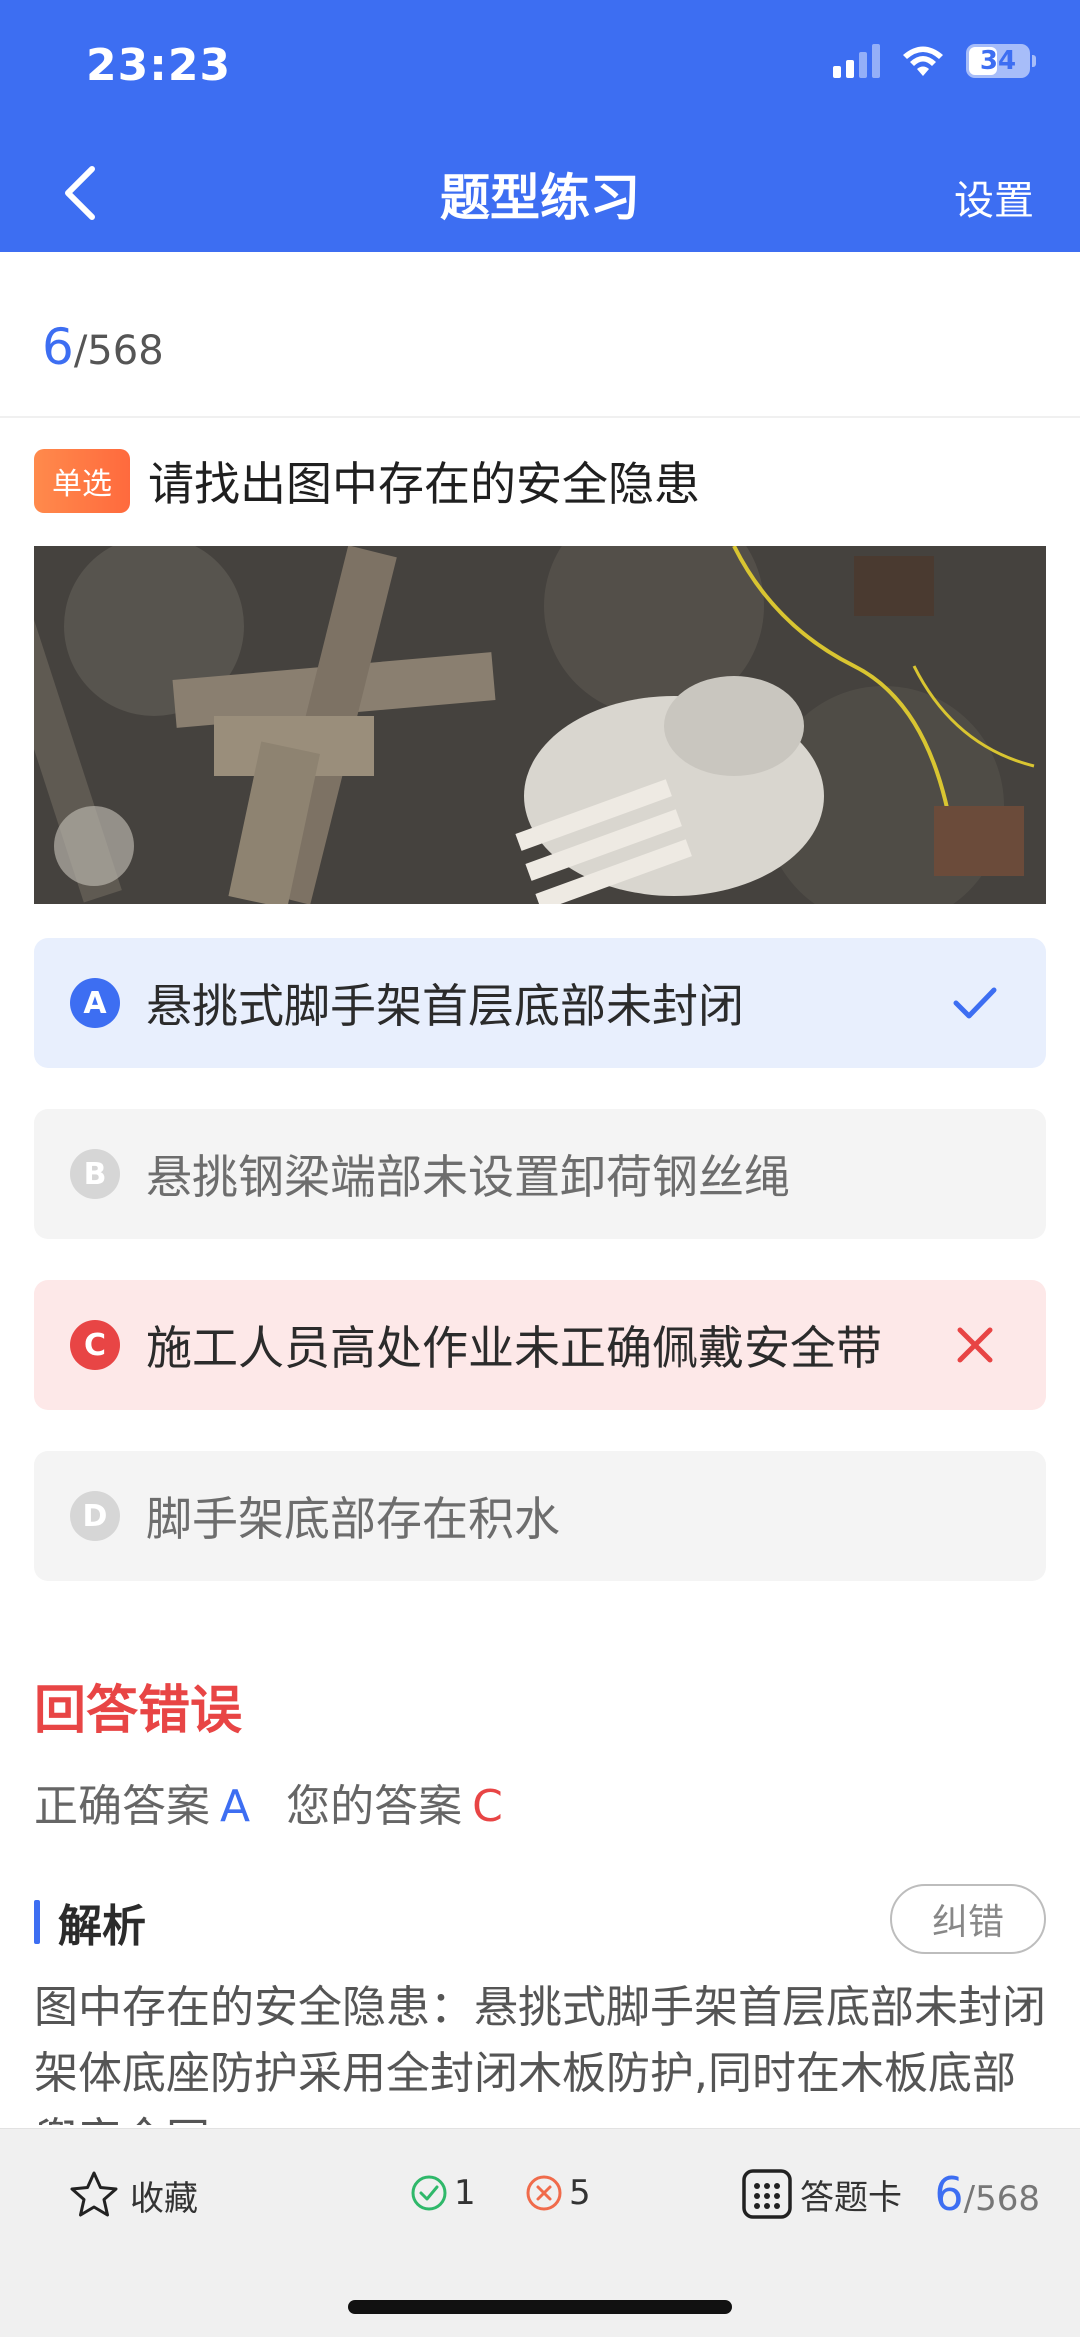 The image size is (1080, 2337). What do you see at coordinates (82, 481) in the screenshot?
I see `question-type-badge: 单选` at bounding box center [82, 481].